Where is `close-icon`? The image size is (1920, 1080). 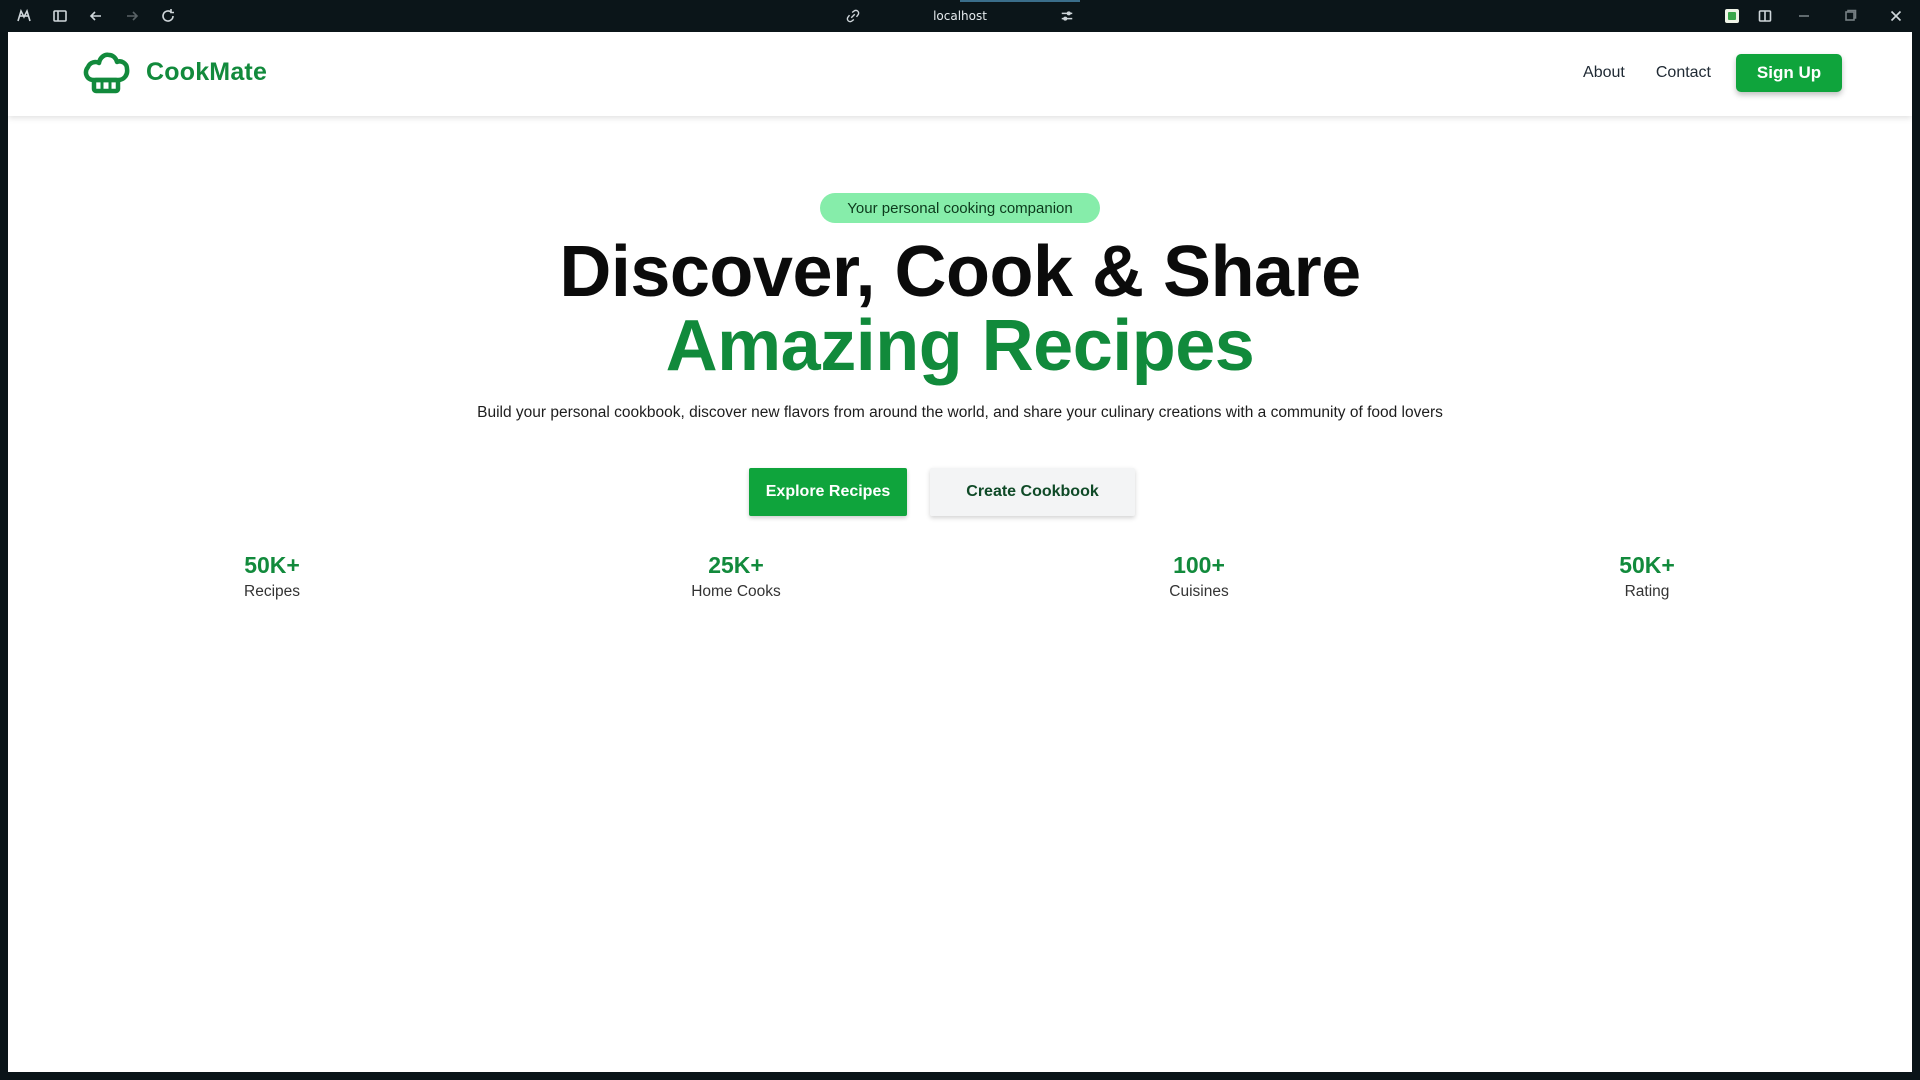 close-icon is located at coordinates (1896, 16).